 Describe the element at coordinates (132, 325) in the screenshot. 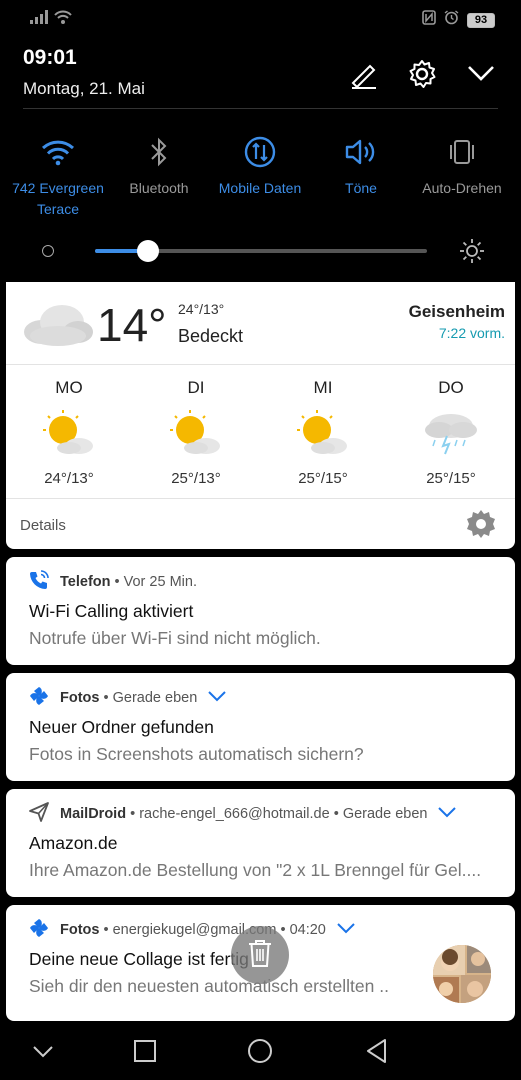

I see `current-temperature: 14°` at that location.